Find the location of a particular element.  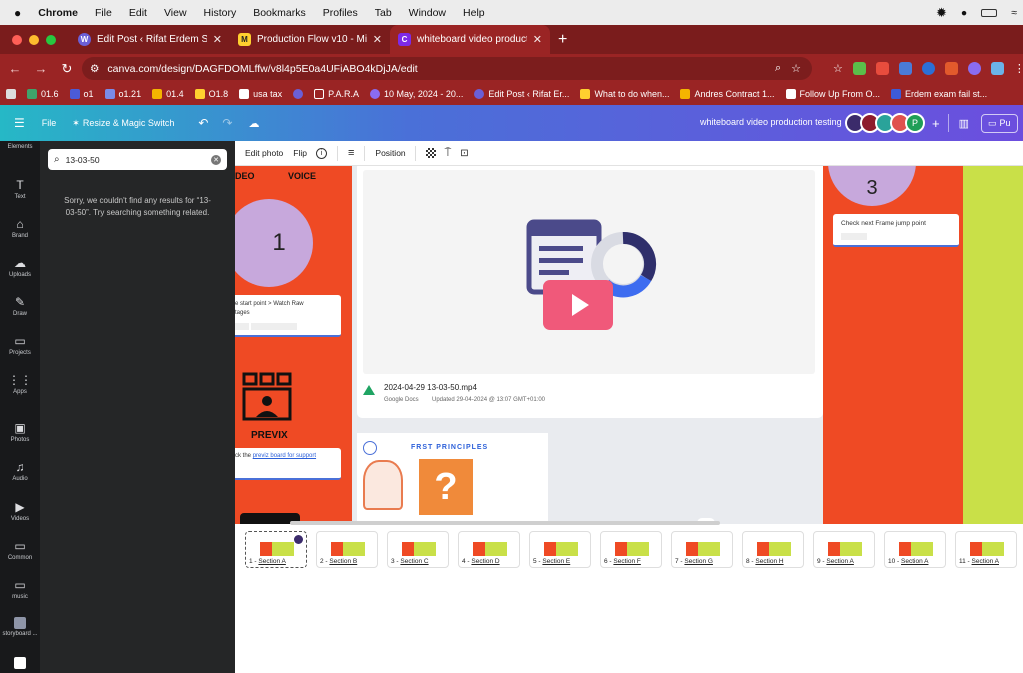

bookmark: o1 is located at coordinates (81, 94).